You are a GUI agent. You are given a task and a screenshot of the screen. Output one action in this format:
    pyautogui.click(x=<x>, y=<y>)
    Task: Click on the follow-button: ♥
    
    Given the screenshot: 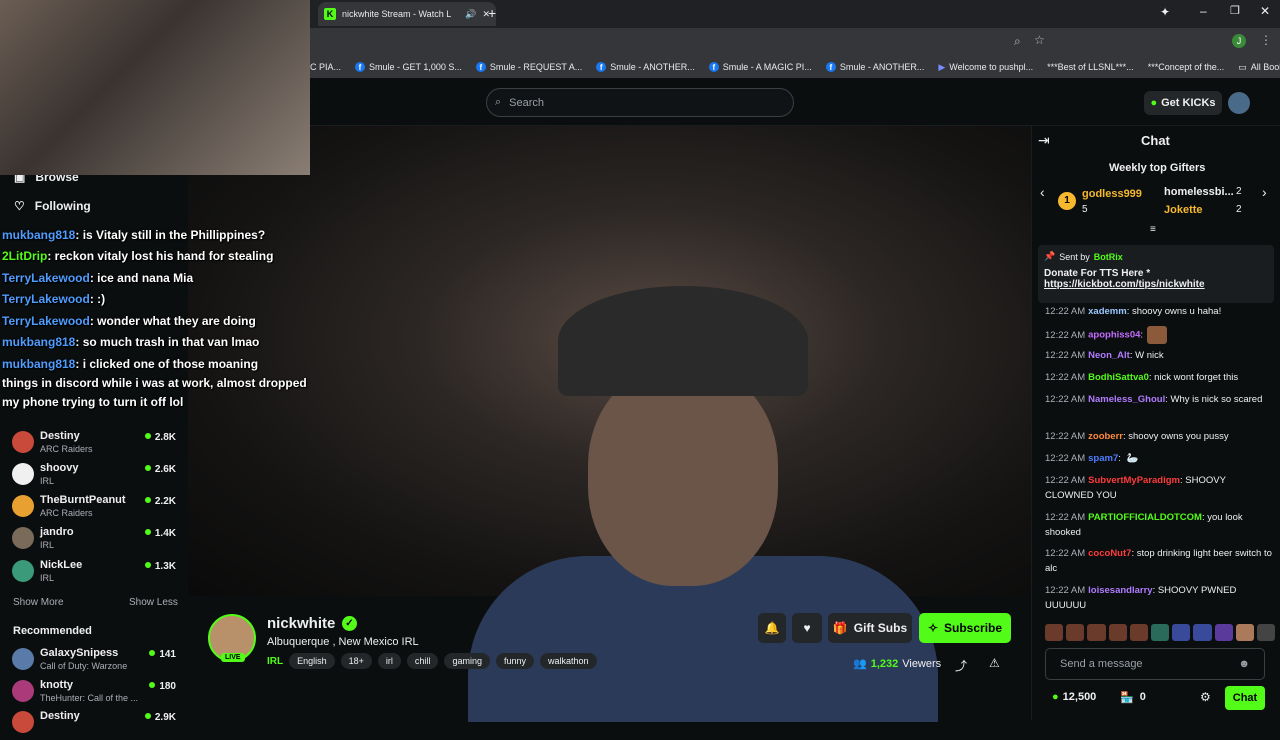 What is the action you would take?
    pyautogui.click(x=807, y=628)
    